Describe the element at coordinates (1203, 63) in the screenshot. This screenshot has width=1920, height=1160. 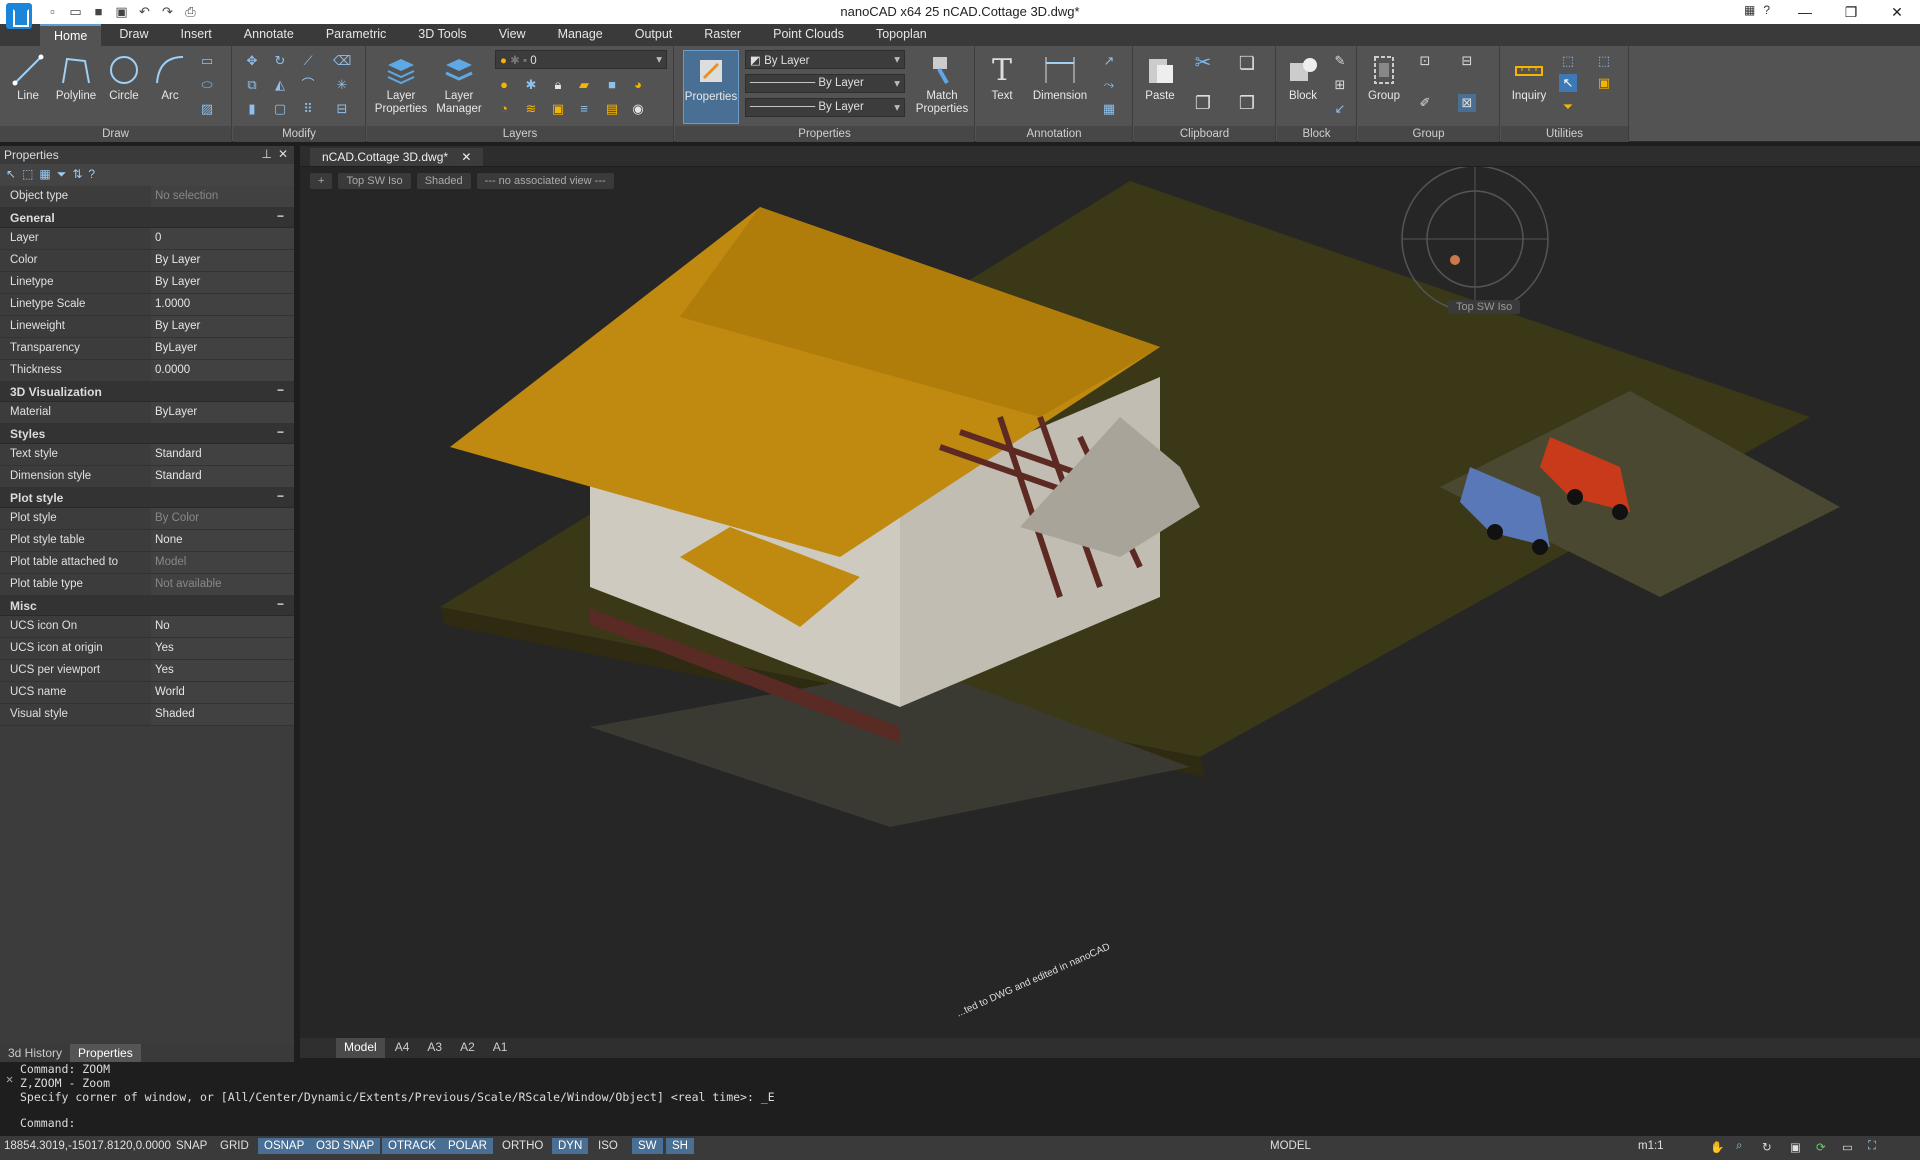
I see `cut-icon: ✂` at that location.